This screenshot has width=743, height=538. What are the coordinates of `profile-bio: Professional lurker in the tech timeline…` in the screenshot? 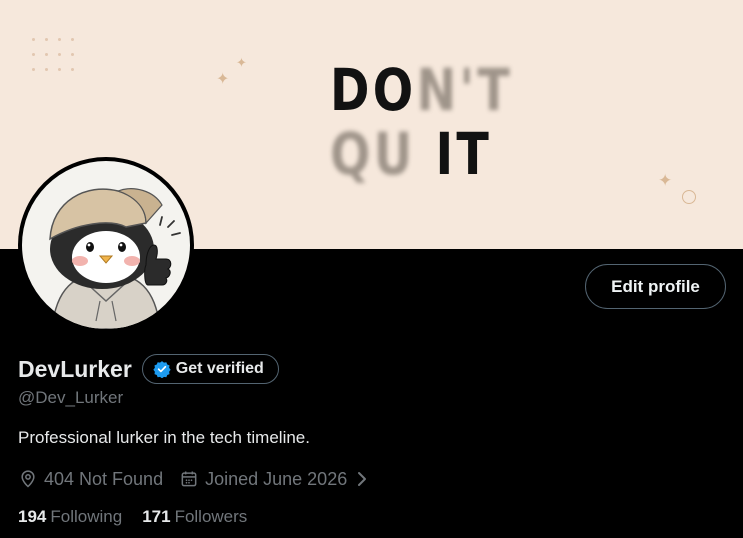 It's located at (164, 437).